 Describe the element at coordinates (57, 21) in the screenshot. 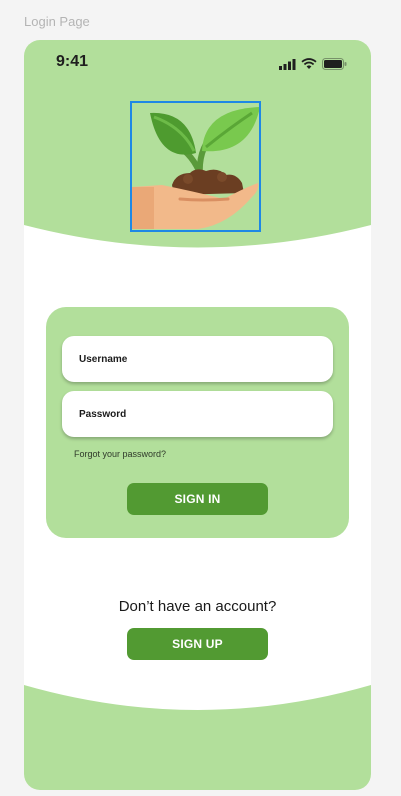

I see `frame-label: Login Page` at that location.